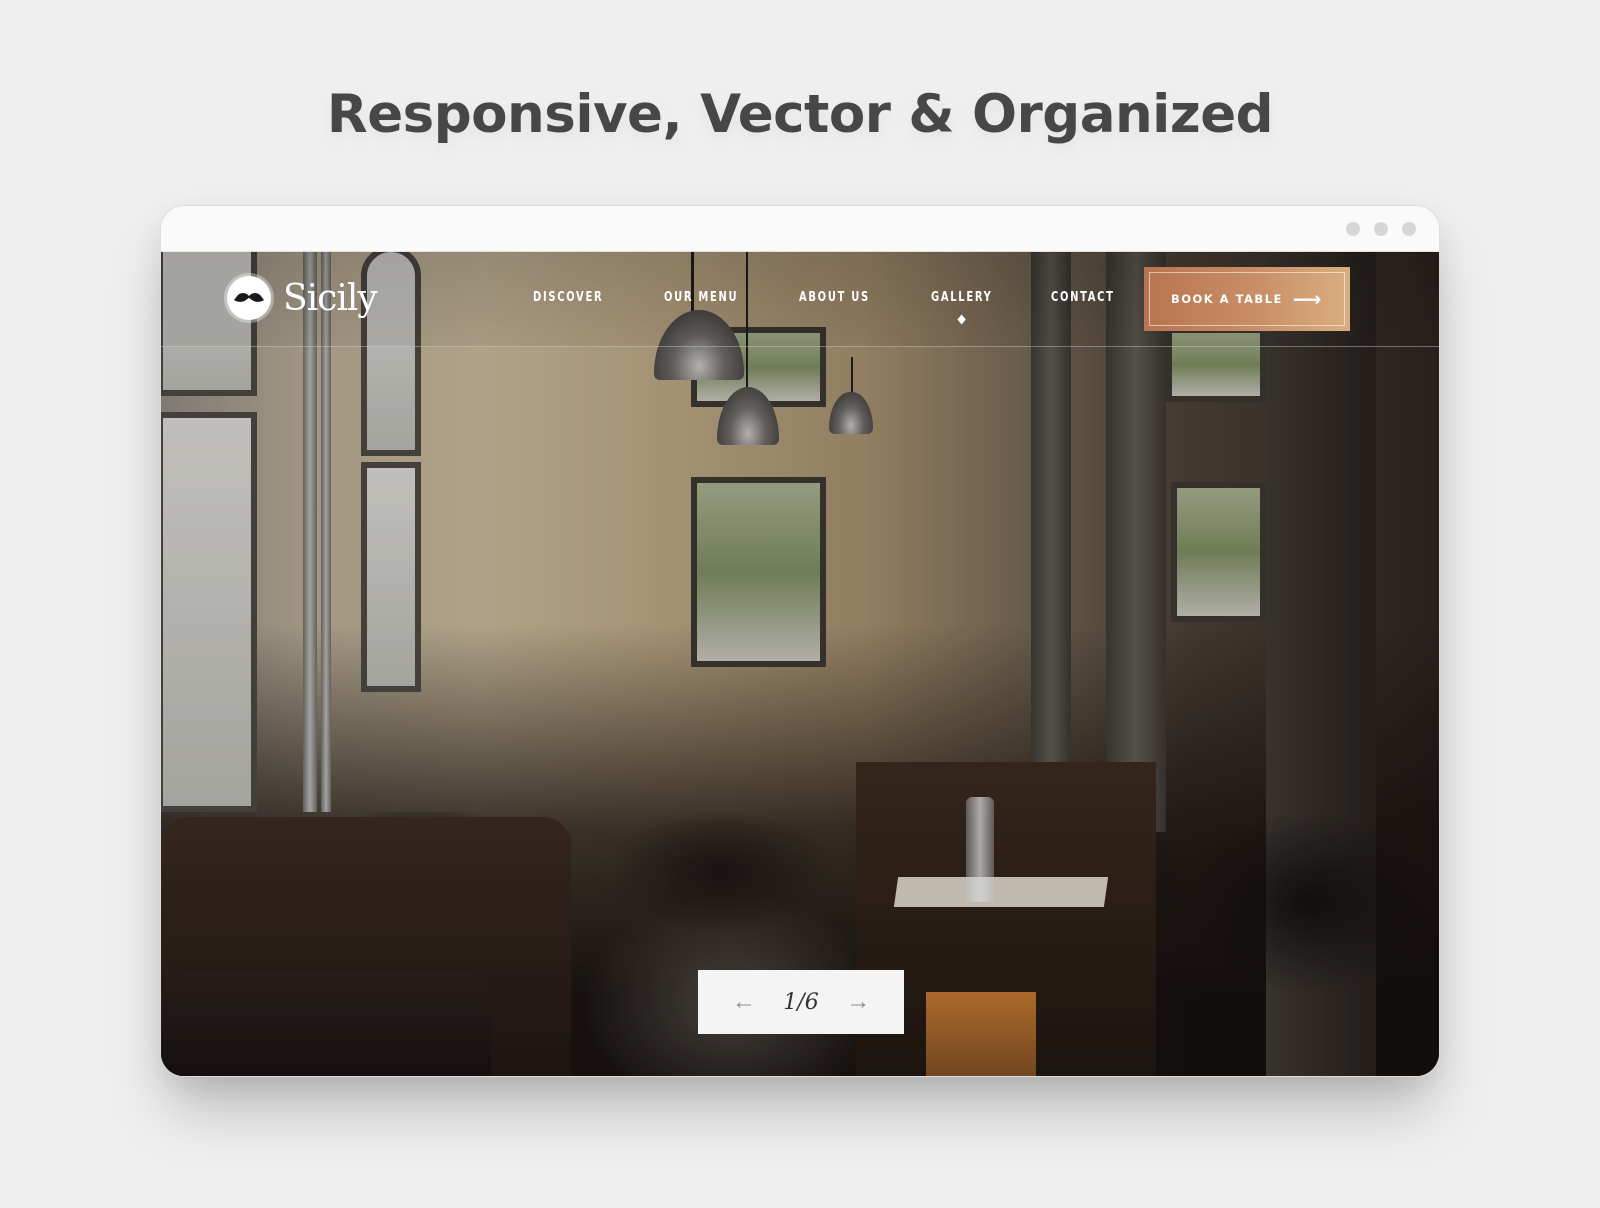  I want to click on window-controls, so click(1381, 229).